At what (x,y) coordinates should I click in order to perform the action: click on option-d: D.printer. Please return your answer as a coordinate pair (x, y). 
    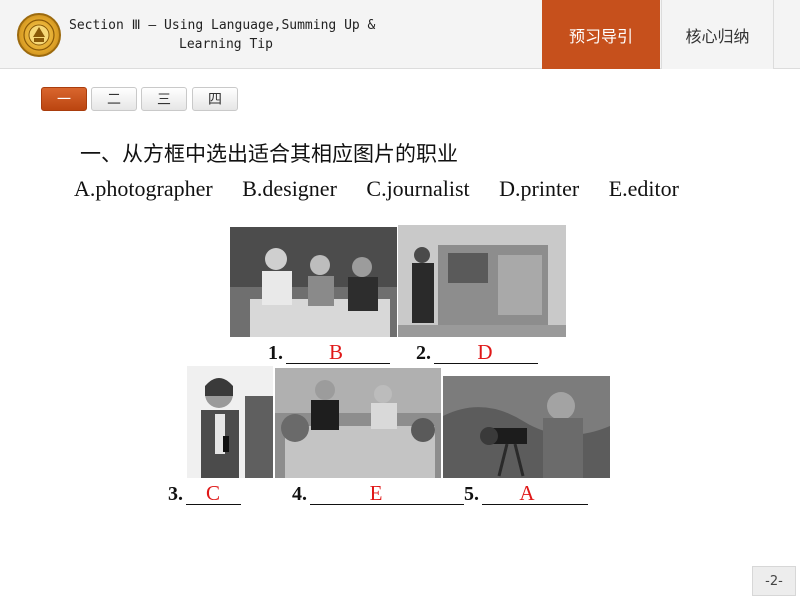
    Looking at the image, I should click on (539, 188).